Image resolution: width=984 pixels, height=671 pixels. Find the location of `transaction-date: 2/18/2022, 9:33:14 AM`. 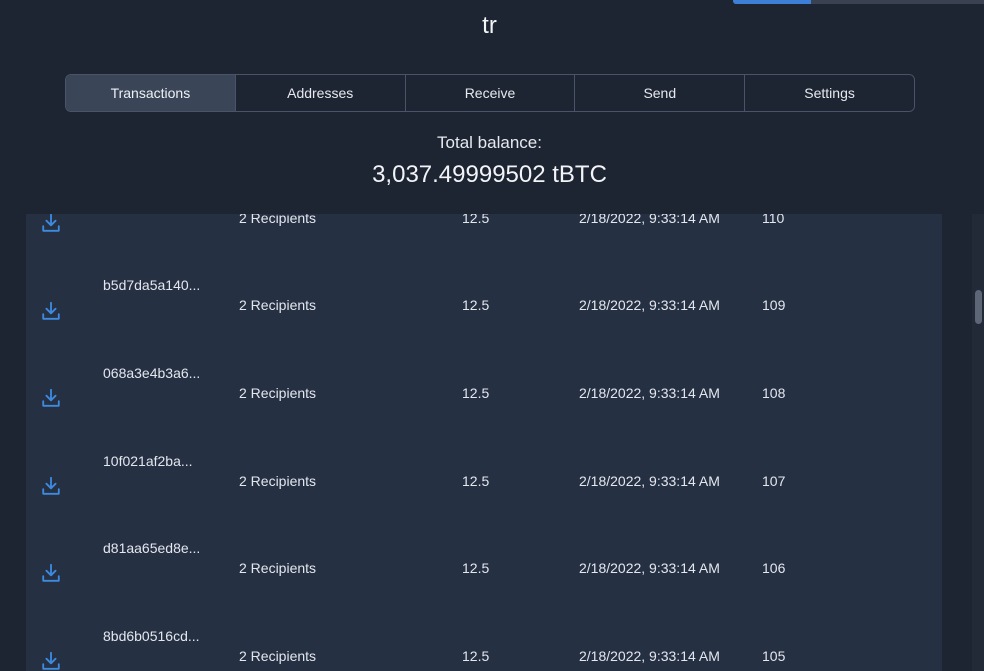

transaction-date: 2/18/2022, 9:33:14 AM is located at coordinates (649, 656).